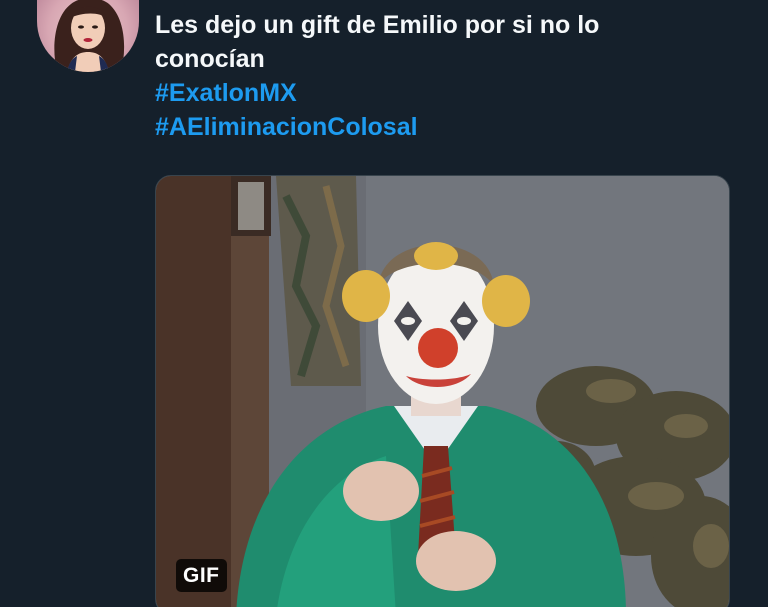 The image size is (768, 607). What do you see at coordinates (445, 93) in the screenshot?
I see `hashtag-link: #ExatlonMX` at bounding box center [445, 93].